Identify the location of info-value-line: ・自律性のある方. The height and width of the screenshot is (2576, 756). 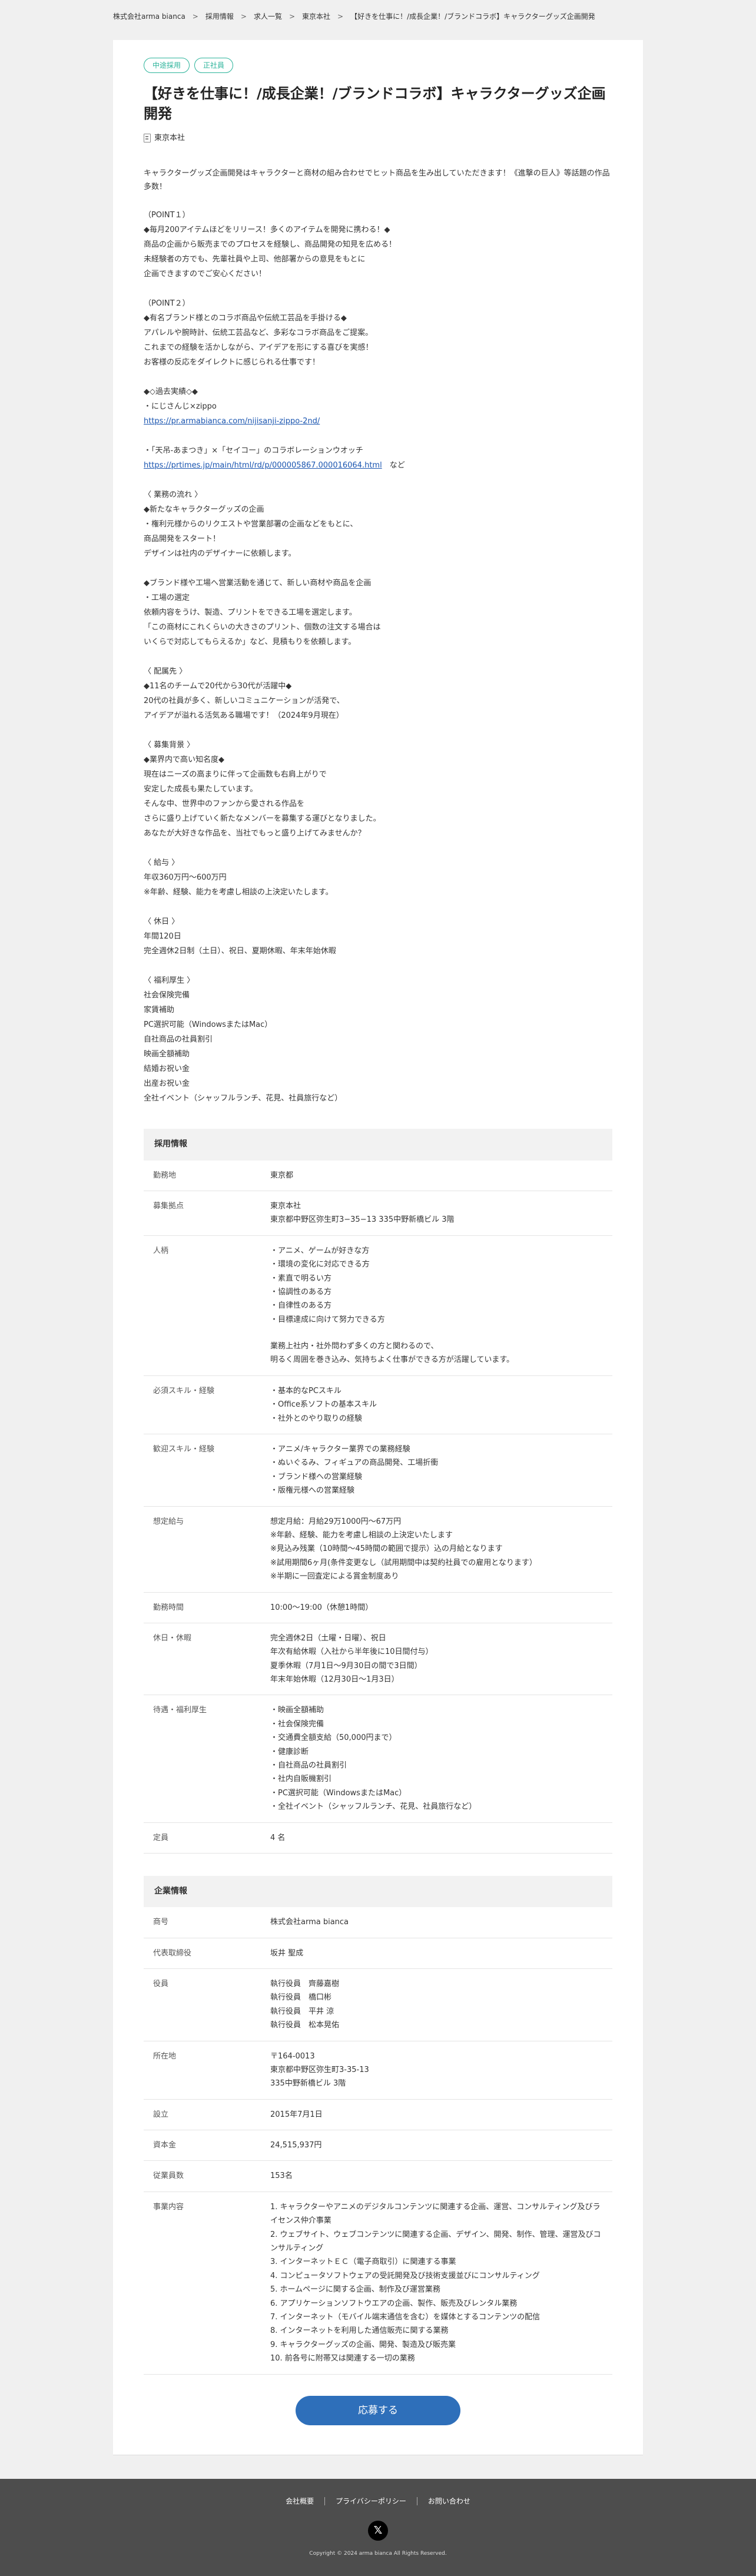
(301, 1306).